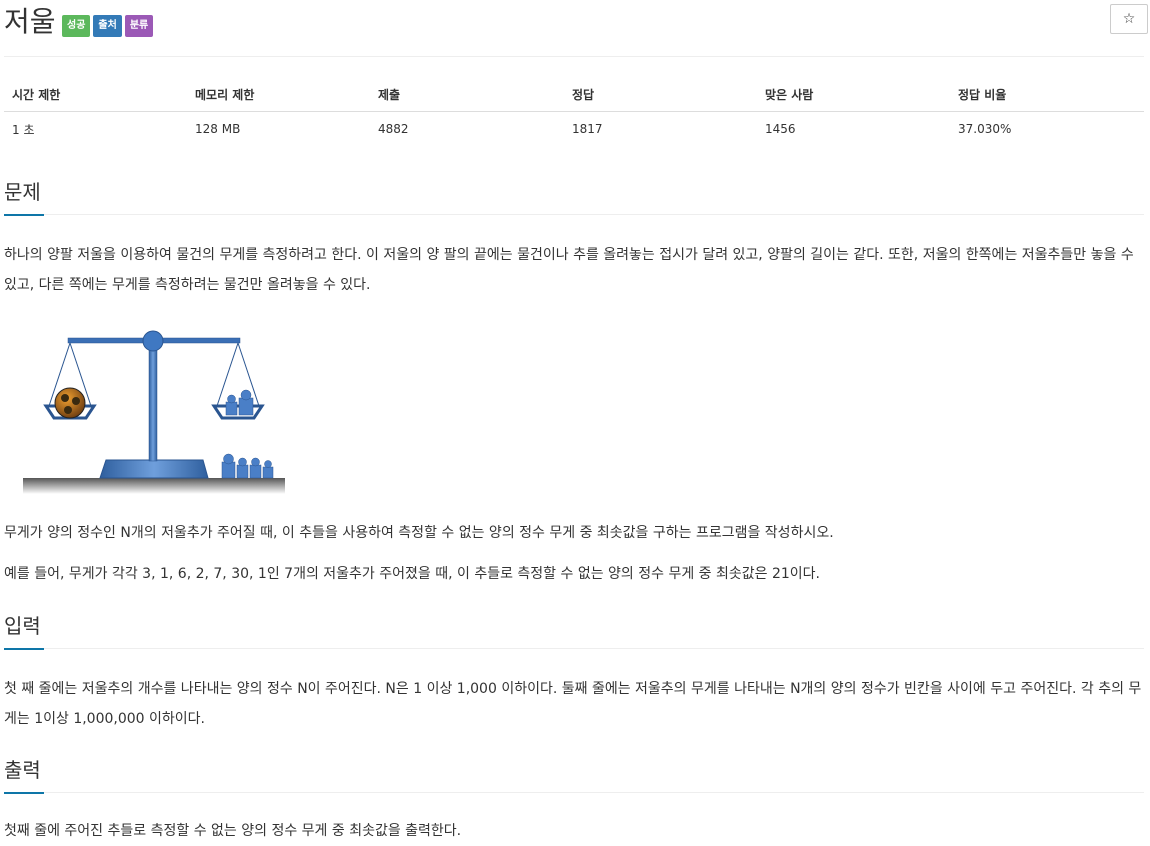 The height and width of the screenshot is (846, 1150). Describe the element at coordinates (660, 94) in the screenshot. I see `th-accepted: 정답` at that location.